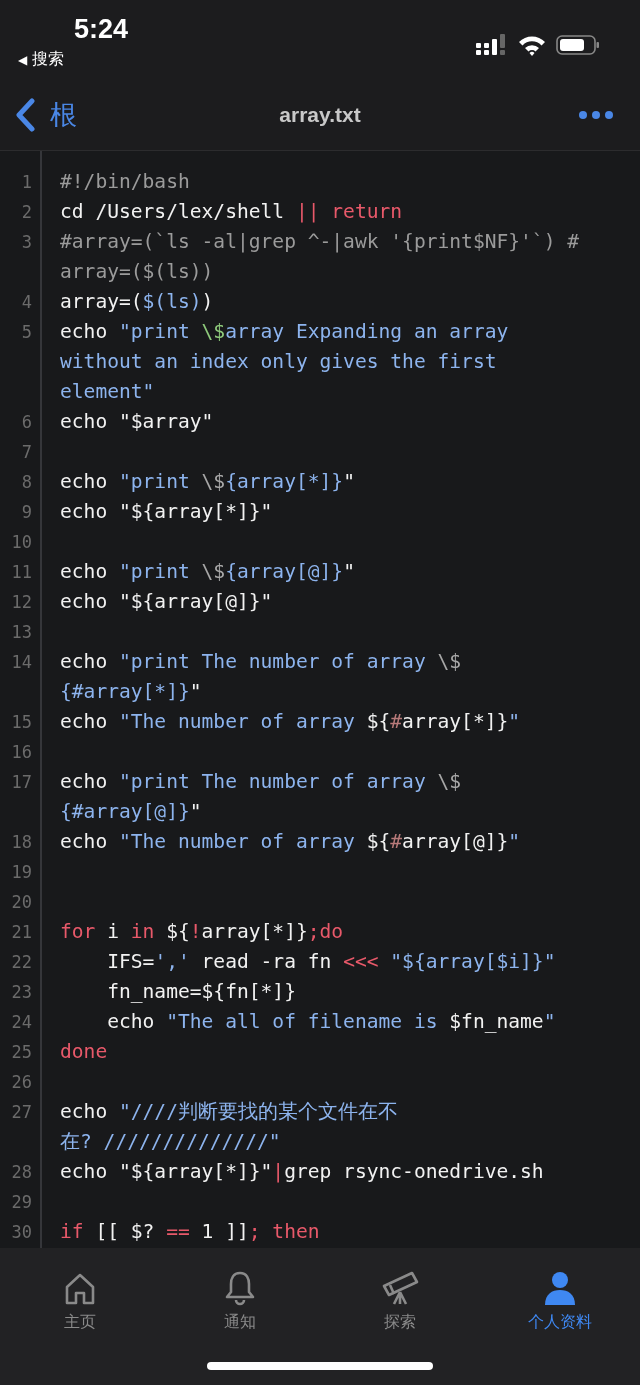 Image resolution: width=640 pixels, height=1385 pixels. Describe the element at coordinates (21, 602) in the screenshot. I see `line-number: 12` at that location.